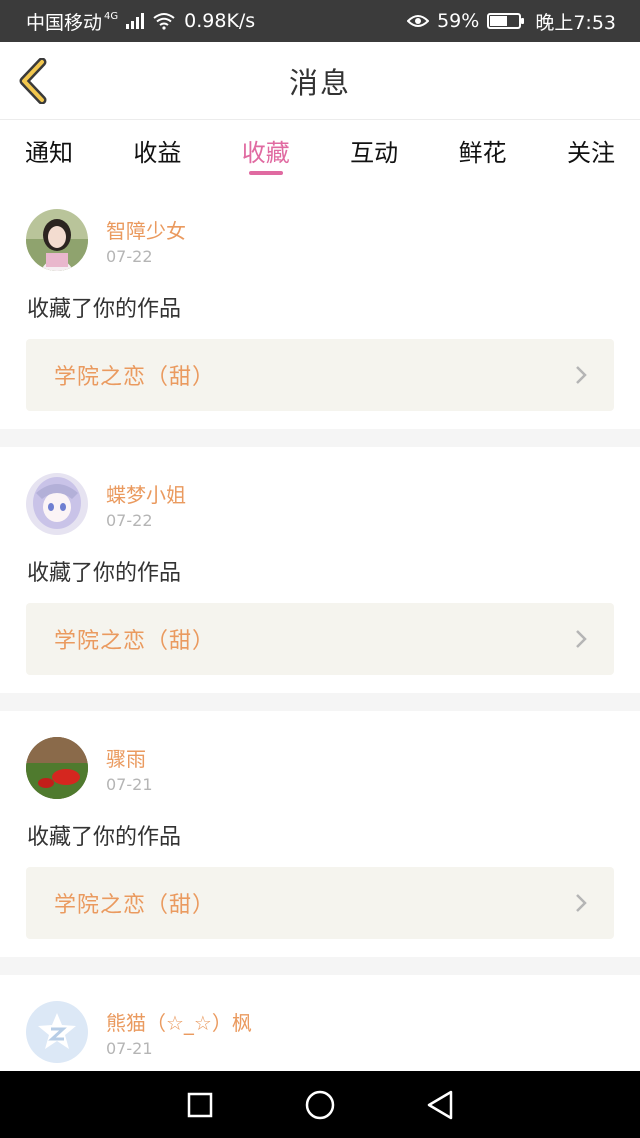 The width and height of the screenshot is (640, 1138). I want to click on eye-icon, so click(418, 21).